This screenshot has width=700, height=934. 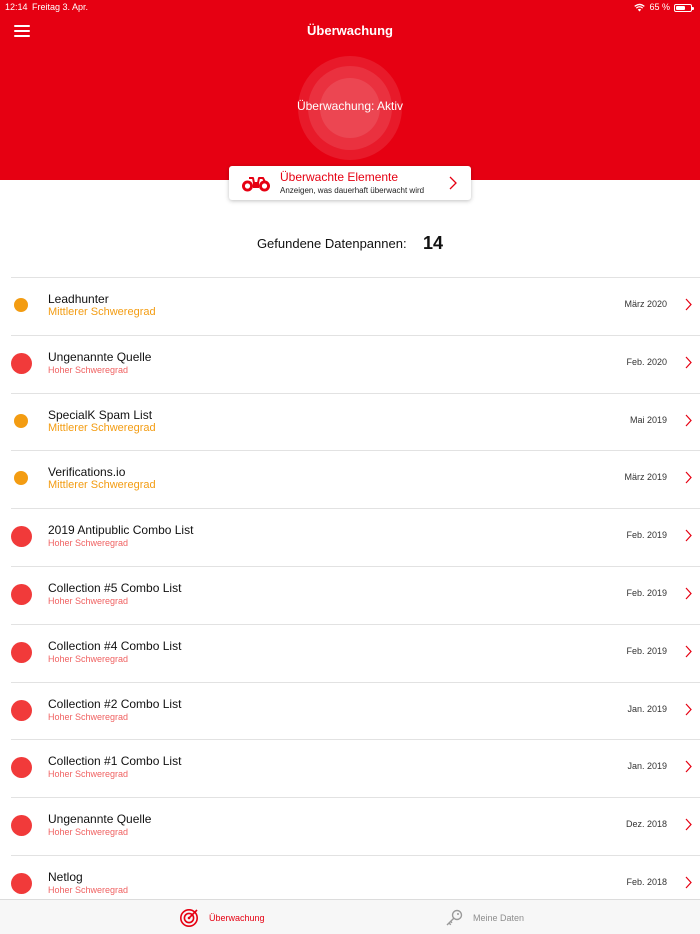 I want to click on tab-my-data: Meine Daten, so click(x=484, y=917).